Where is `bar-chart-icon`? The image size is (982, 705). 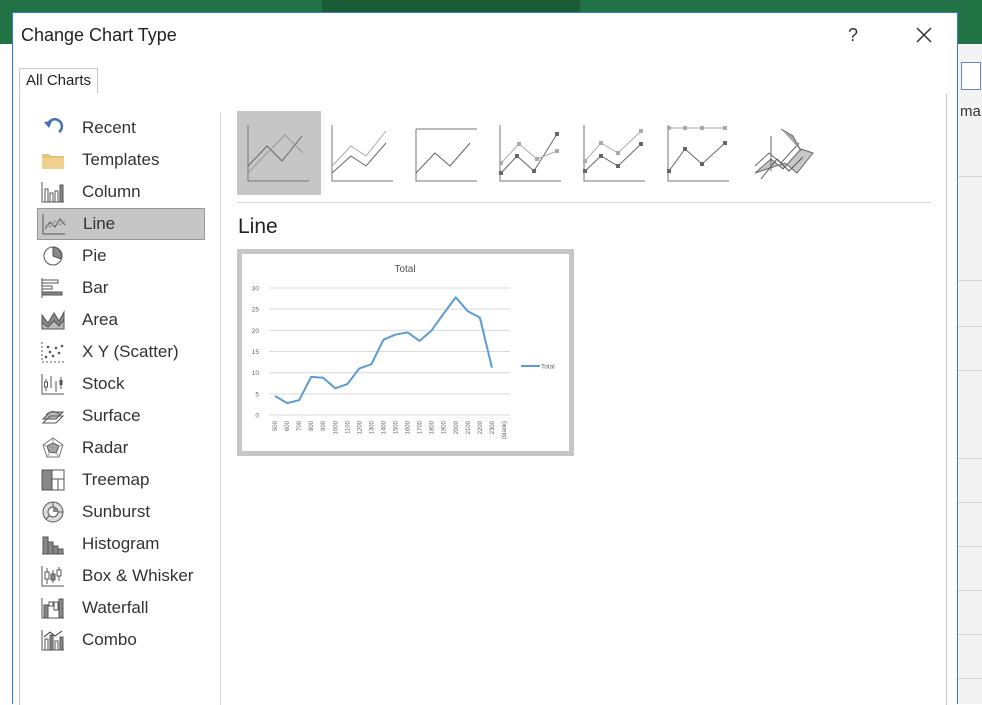
bar-chart-icon is located at coordinates (53, 288).